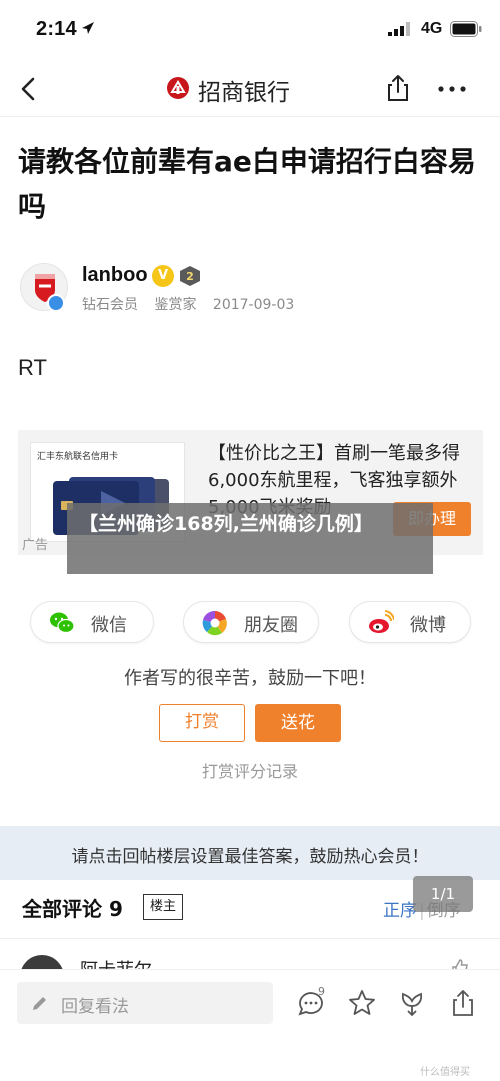 The height and width of the screenshot is (1081, 500). What do you see at coordinates (72, 909) in the screenshot?
I see `comments-title: 全部评论 9` at bounding box center [72, 909].